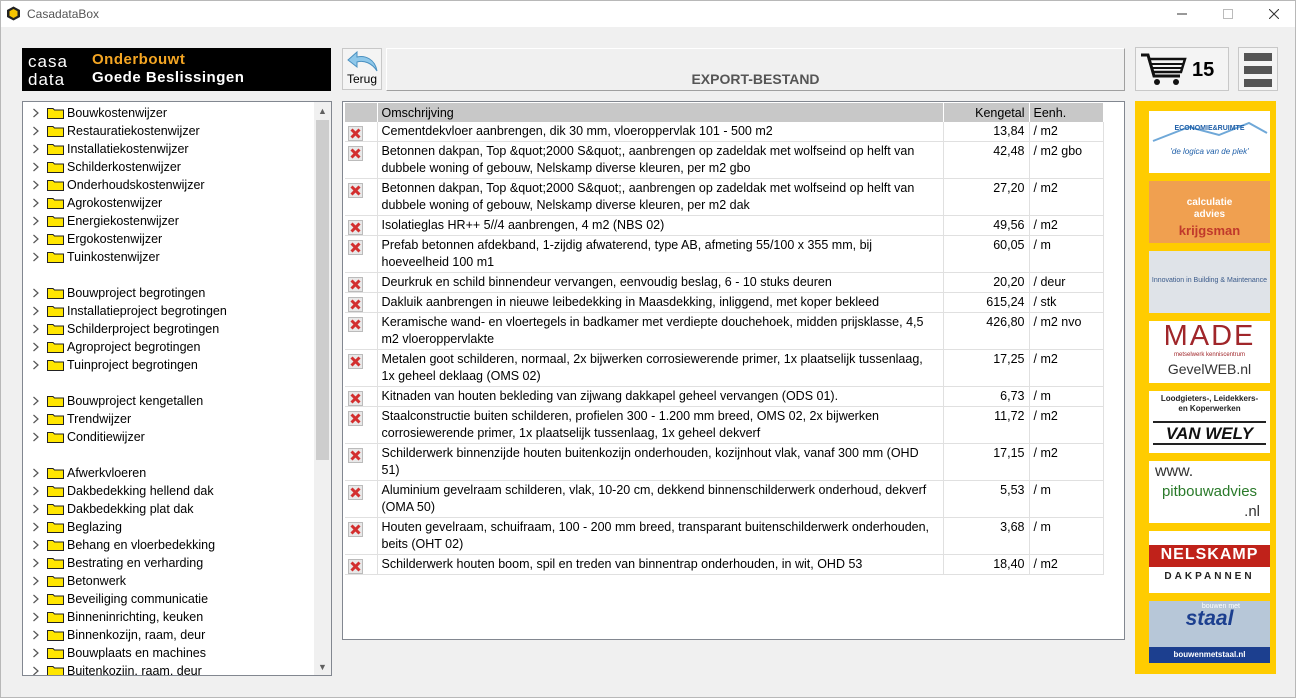 The width and height of the screenshot is (1296, 698). What do you see at coordinates (1182, 69) in the screenshot?
I see `cart-button: 15` at bounding box center [1182, 69].